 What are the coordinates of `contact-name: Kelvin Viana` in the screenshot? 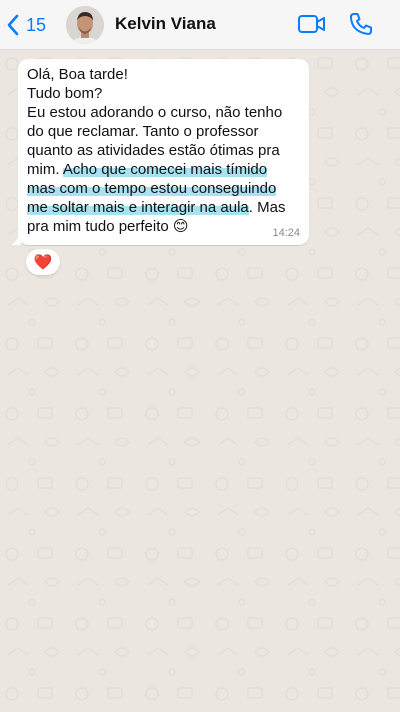 It's located at (165, 24).